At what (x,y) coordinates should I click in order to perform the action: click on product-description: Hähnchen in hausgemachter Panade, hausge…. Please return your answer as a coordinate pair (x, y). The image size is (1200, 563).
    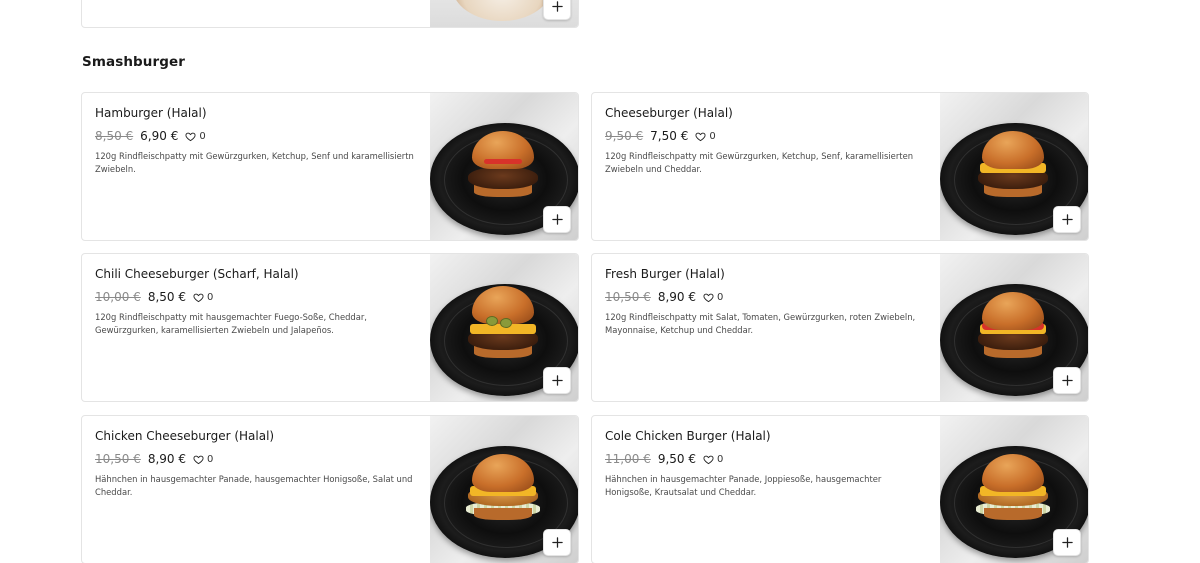
    Looking at the image, I should click on (254, 485).